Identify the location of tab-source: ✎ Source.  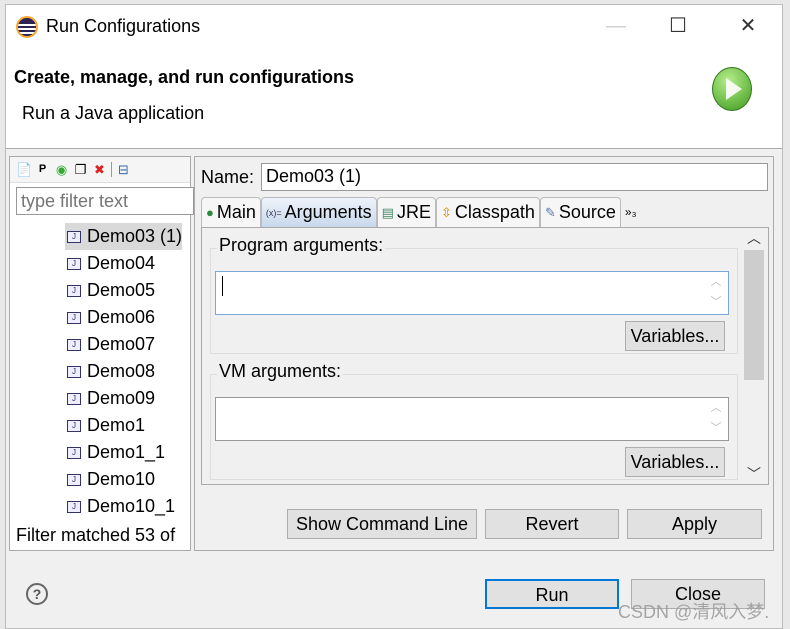
(580, 212).